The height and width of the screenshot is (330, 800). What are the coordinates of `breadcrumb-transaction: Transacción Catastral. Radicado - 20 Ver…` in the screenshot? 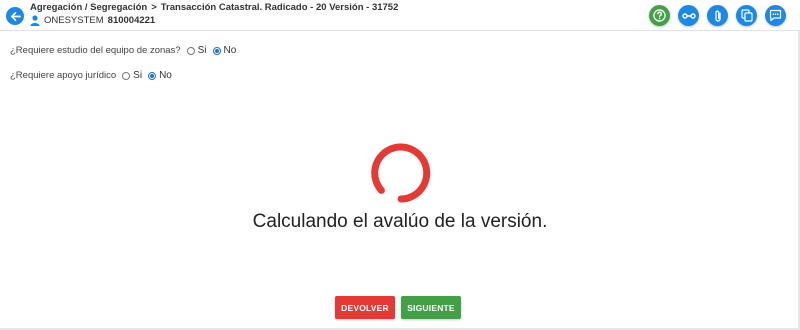 It's located at (279, 7).